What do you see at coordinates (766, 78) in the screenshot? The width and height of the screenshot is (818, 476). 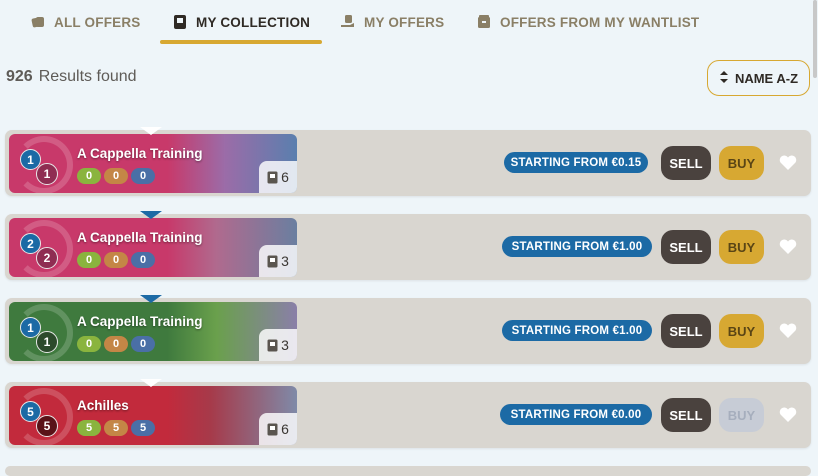 I see `sort-label: NAME A-Z` at bounding box center [766, 78].